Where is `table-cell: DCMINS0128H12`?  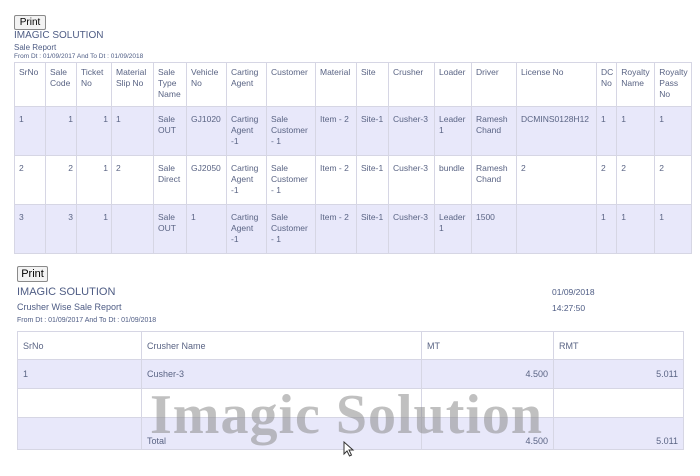
table-cell: DCMINS0128H12 is located at coordinates (556, 131).